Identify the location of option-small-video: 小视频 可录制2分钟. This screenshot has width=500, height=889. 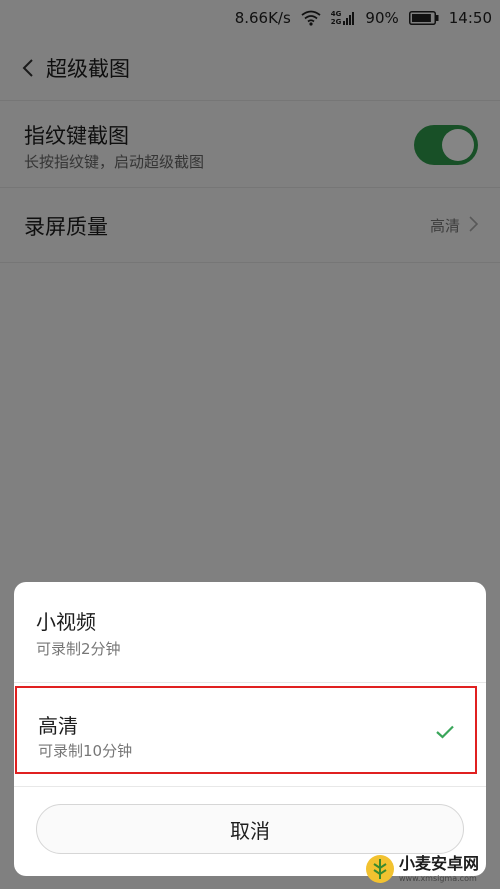
(250, 632).